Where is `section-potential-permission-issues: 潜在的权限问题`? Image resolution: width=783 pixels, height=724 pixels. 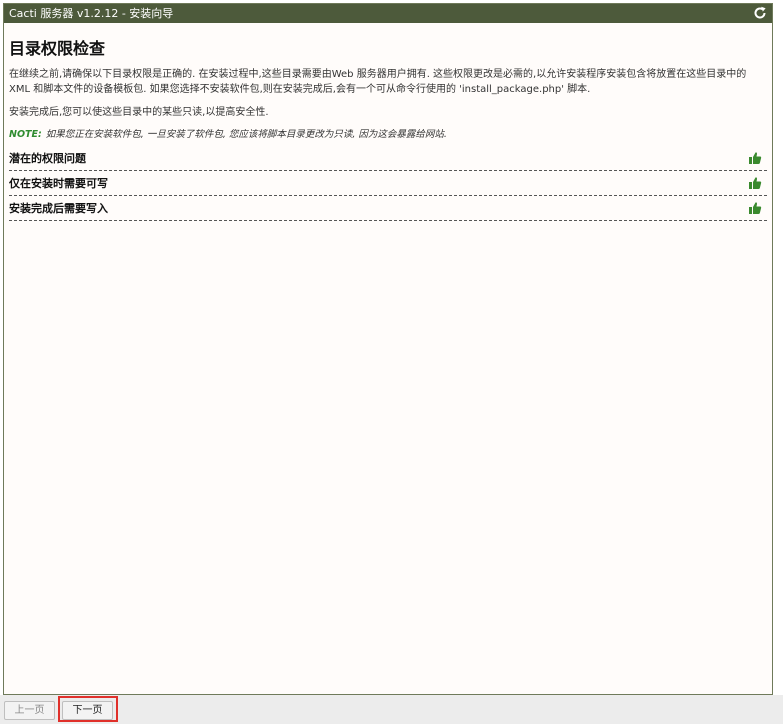
section-potential-permission-issues: 潜在的权限问题 is located at coordinates (388, 158).